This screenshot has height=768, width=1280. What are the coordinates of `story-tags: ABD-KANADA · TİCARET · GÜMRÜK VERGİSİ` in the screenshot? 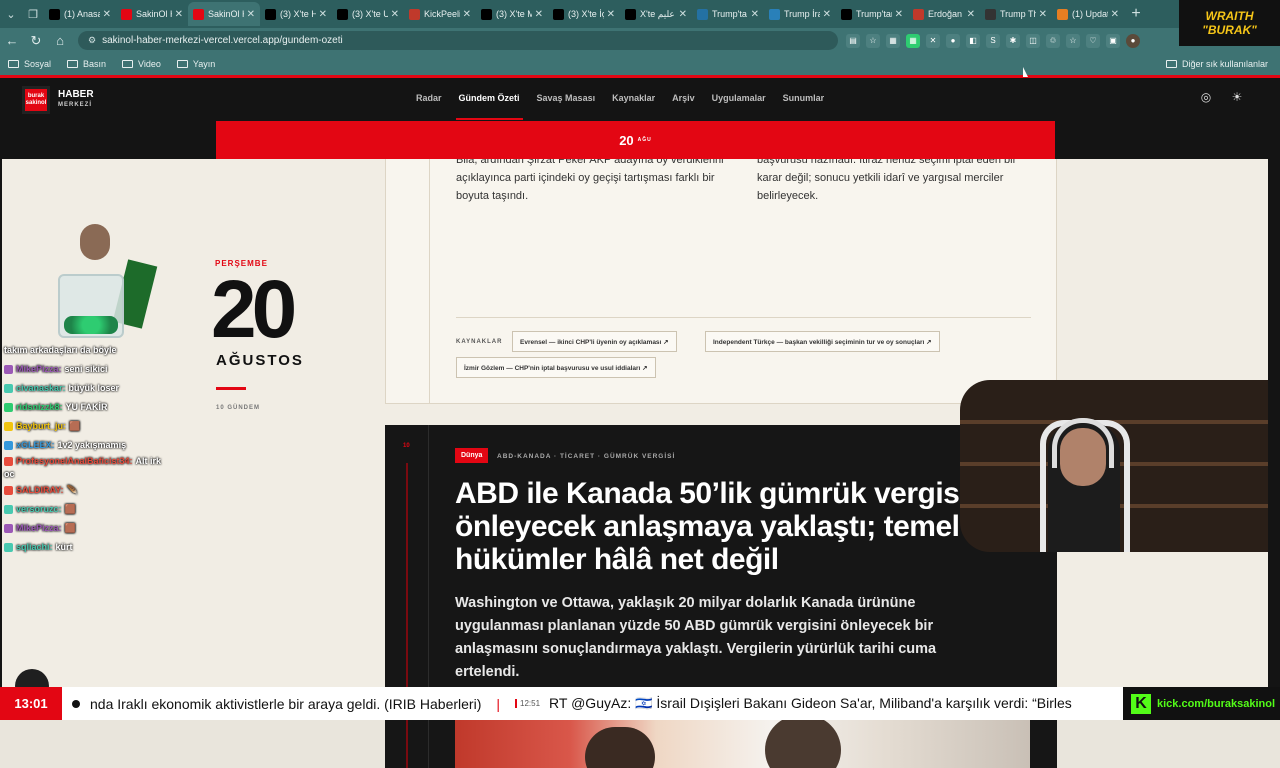 It's located at (586, 456).